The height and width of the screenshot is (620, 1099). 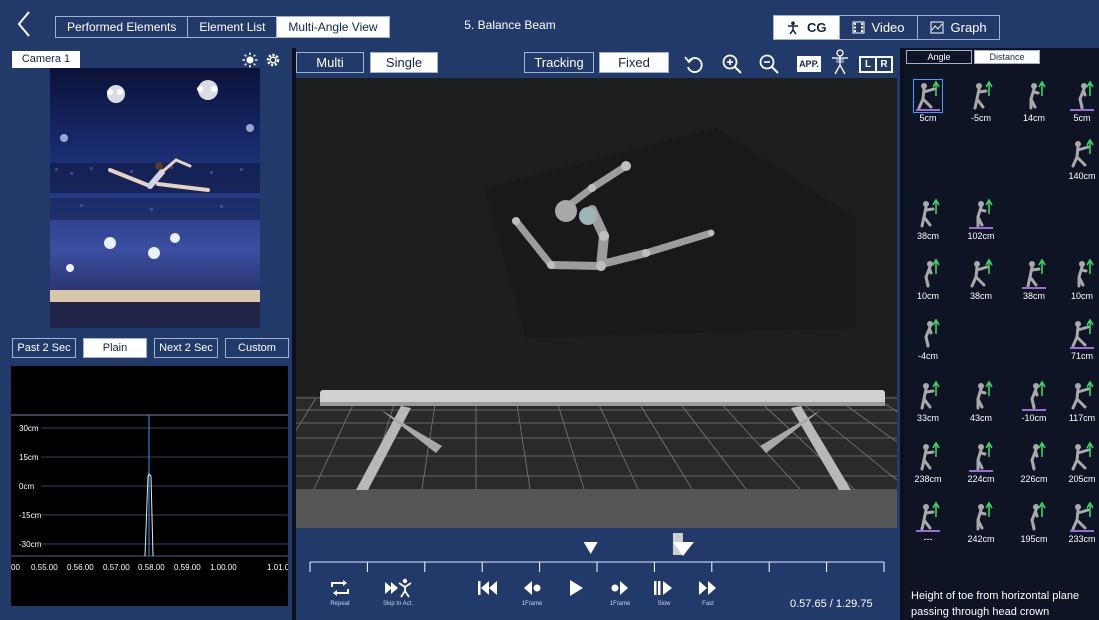 What do you see at coordinates (24, 24) in the screenshot?
I see `back-button` at bounding box center [24, 24].